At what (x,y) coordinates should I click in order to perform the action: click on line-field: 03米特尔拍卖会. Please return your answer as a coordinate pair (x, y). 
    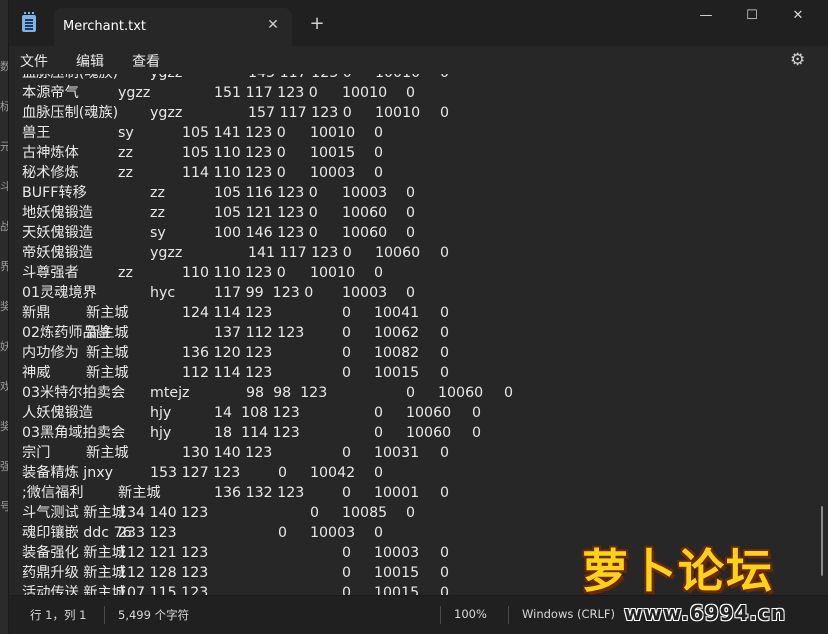
    Looking at the image, I should click on (74, 393).